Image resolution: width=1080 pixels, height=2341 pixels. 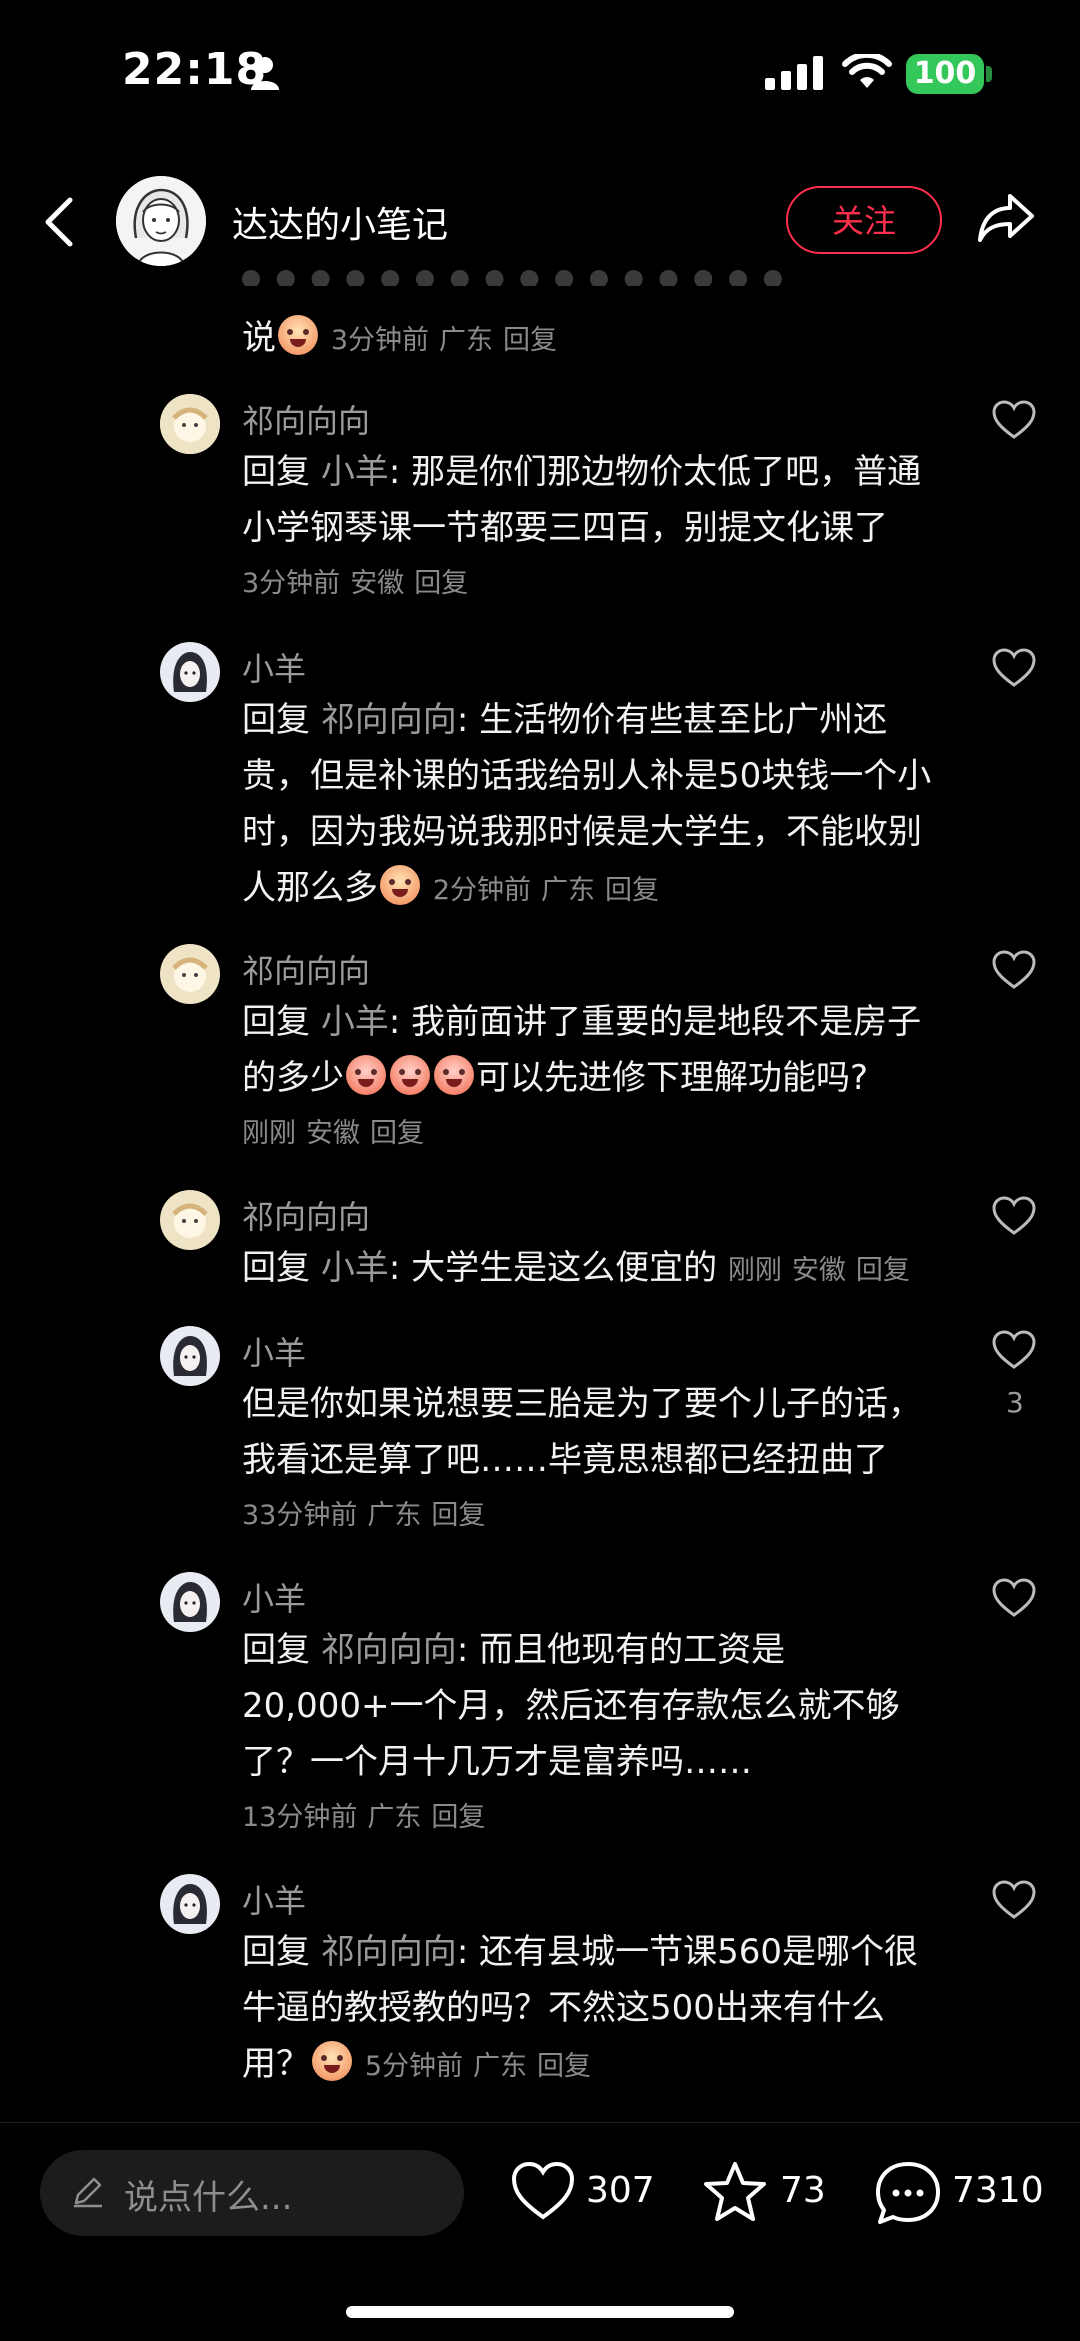 I want to click on like-heart-icon, so click(x=543, y=2191).